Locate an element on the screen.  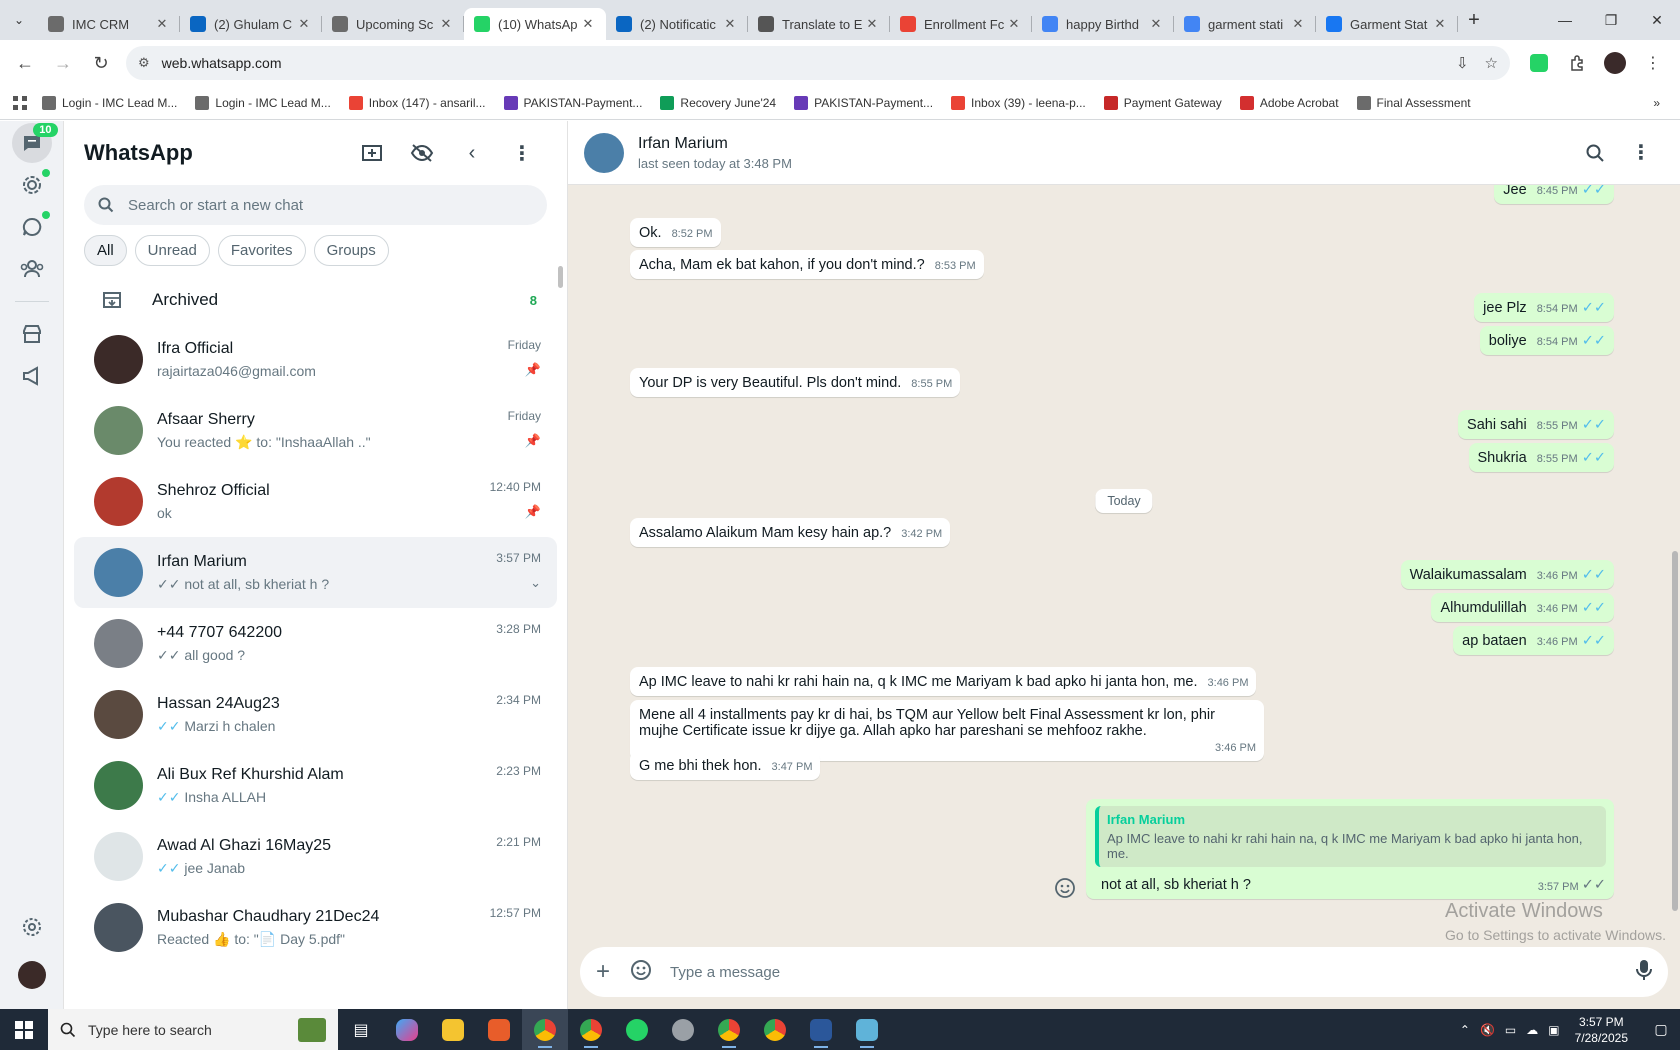
contact-avatar is located at coordinates (604, 152).